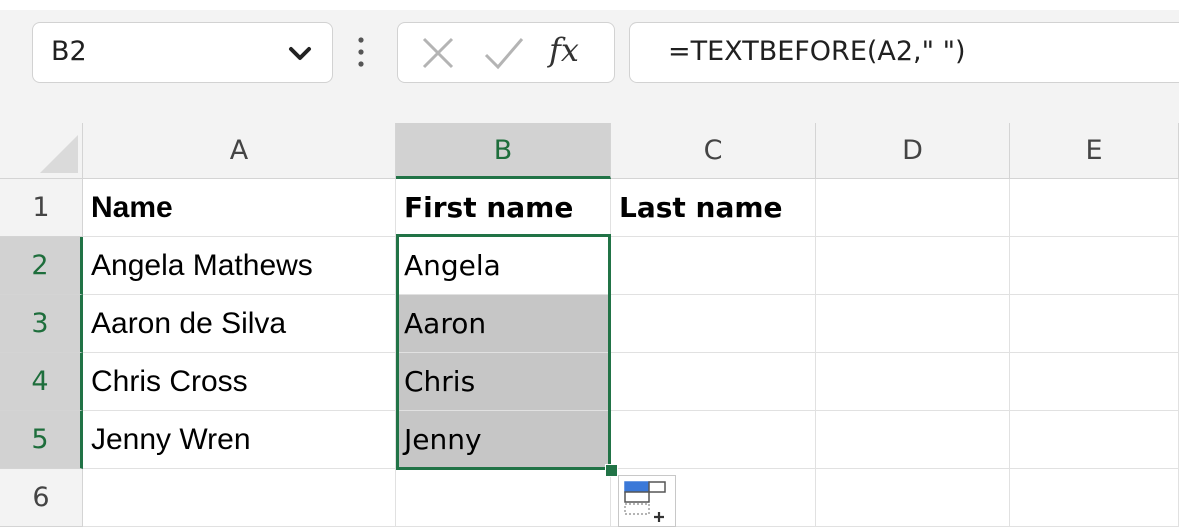 Image resolution: width=1179 pixels, height=527 pixels. I want to click on autofill-options-icon, so click(647, 501).